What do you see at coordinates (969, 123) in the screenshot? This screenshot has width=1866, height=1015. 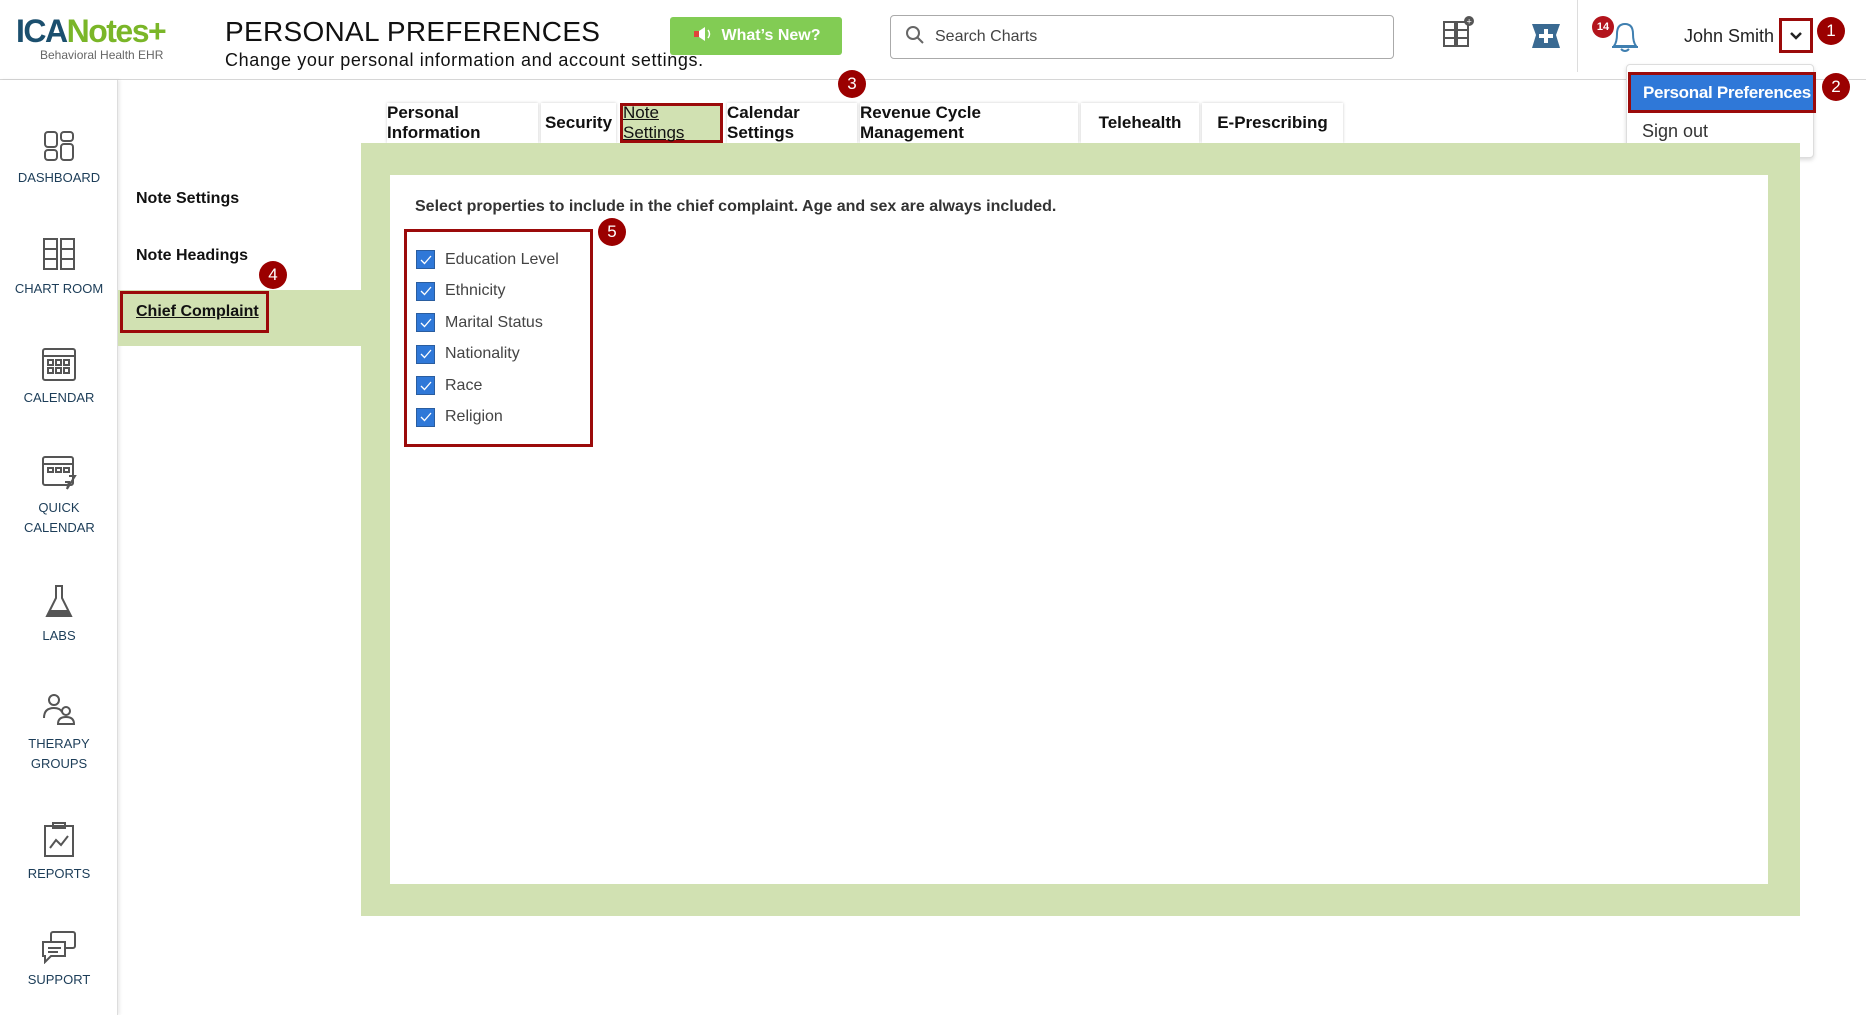 I see `tab-revenue-cycle-management: Revenue Cycle Management` at bounding box center [969, 123].